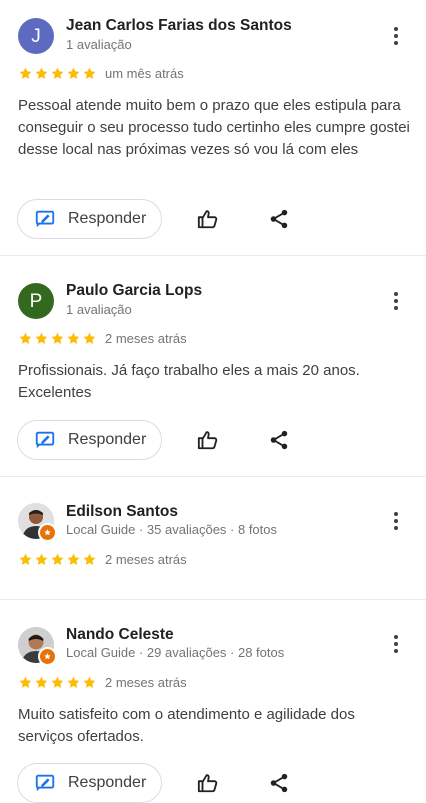 The image size is (426, 803). Describe the element at coordinates (122, 512) in the screenshot. I see `reviewer-name: Edilson Santos` at that location.